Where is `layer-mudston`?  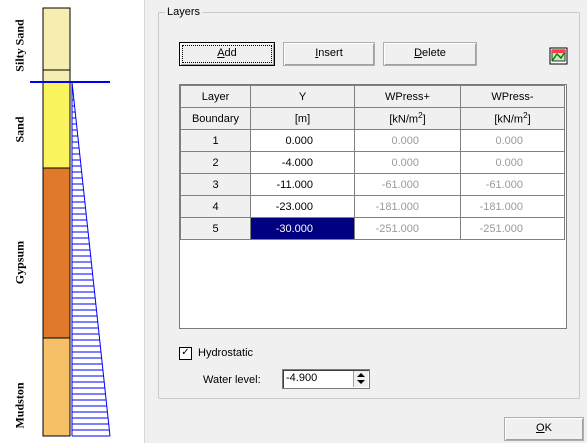 layer-mudston is located at coordinates (56, 387).